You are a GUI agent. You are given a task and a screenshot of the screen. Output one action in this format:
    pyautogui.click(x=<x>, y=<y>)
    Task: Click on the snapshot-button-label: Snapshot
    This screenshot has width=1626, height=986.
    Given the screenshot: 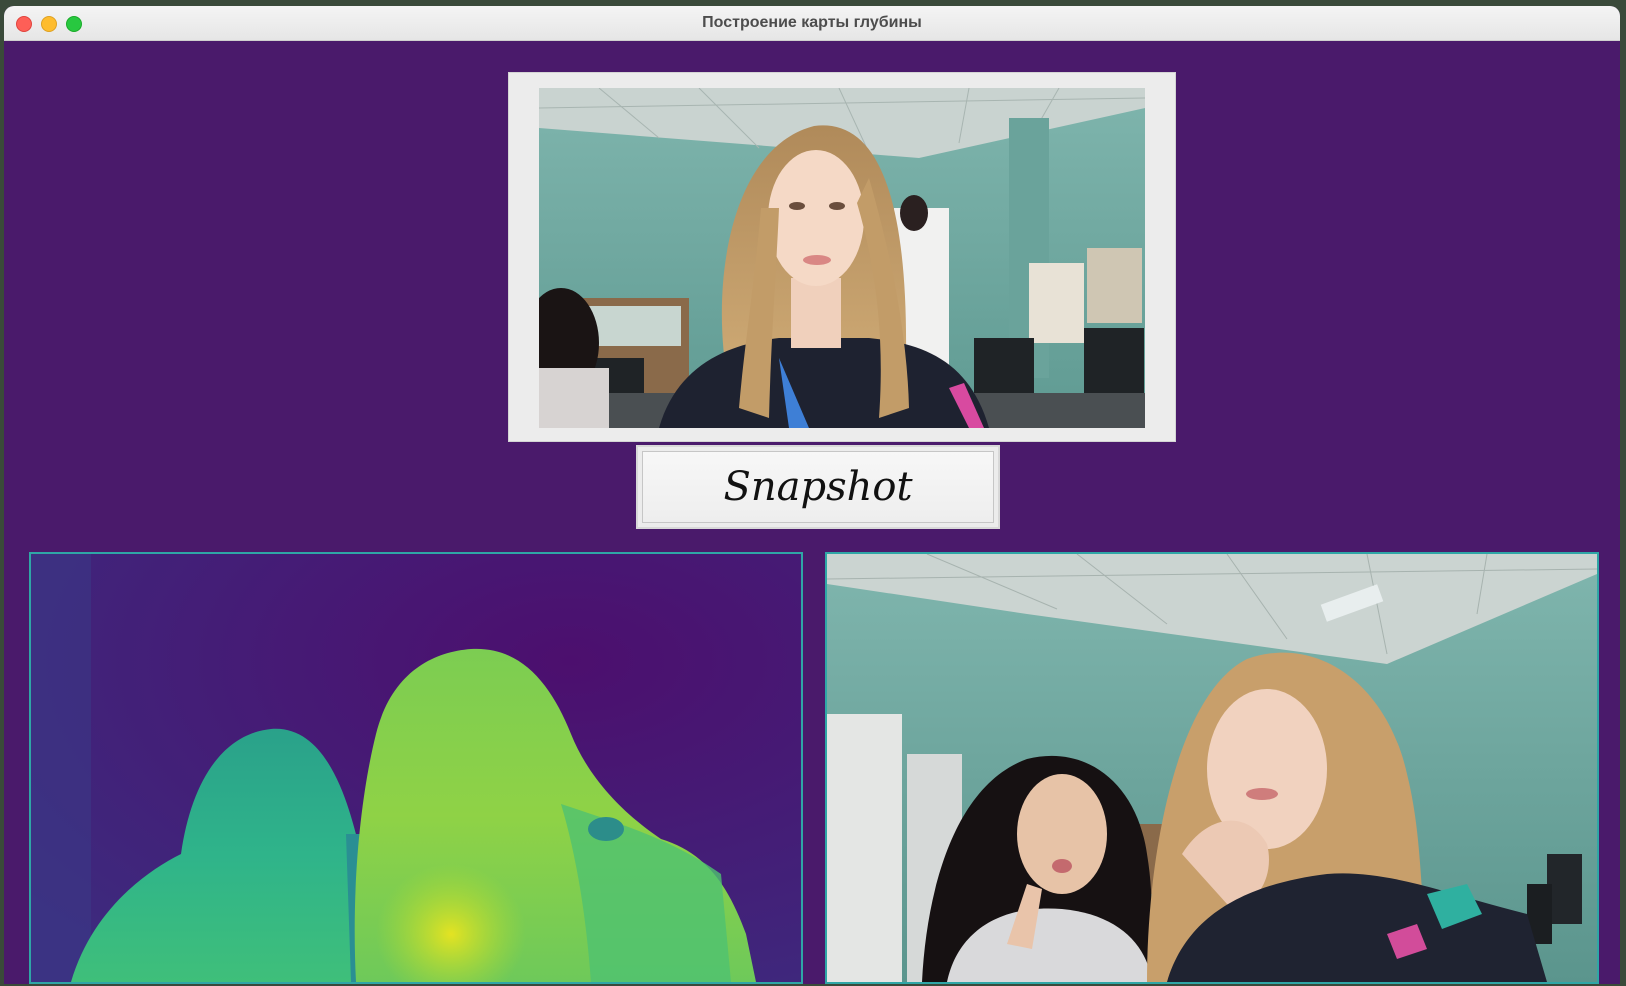 What is the action you would take?
    pyautogui.click(x=818, y=487)
    